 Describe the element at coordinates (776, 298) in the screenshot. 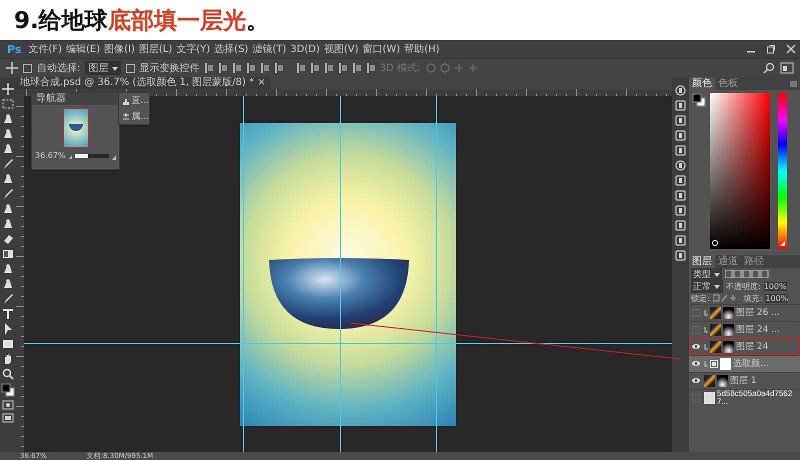

I see `fill-field: 100%` at that location.